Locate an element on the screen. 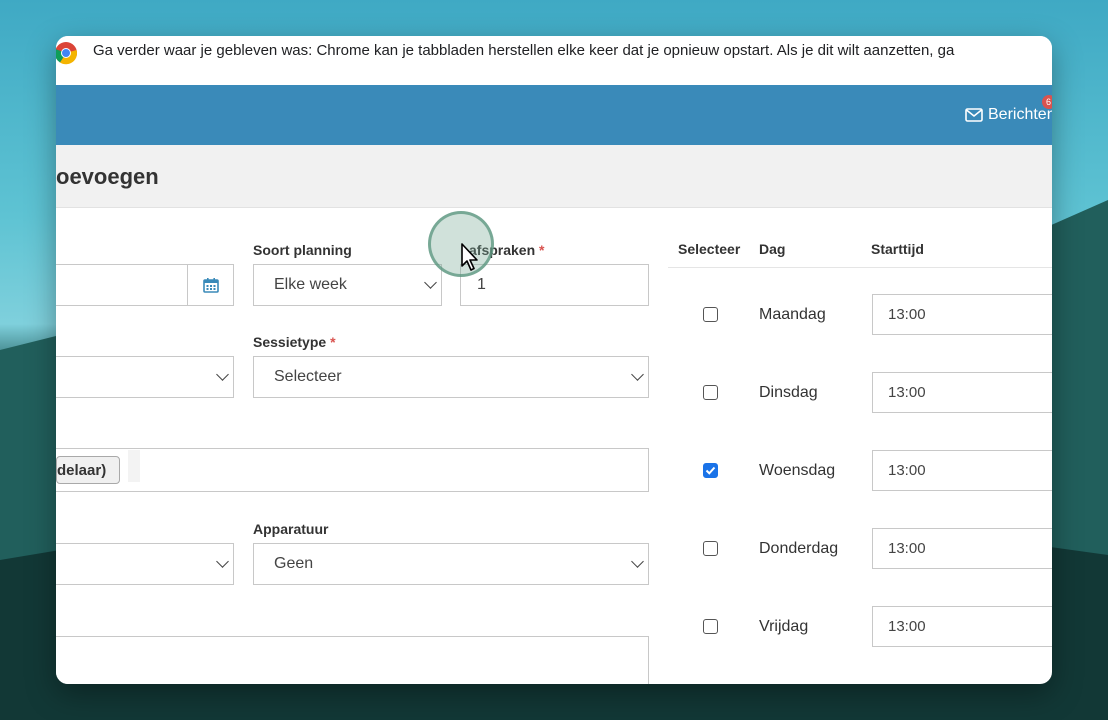  day-label: Donderdag is located at coordinates (799, 548).